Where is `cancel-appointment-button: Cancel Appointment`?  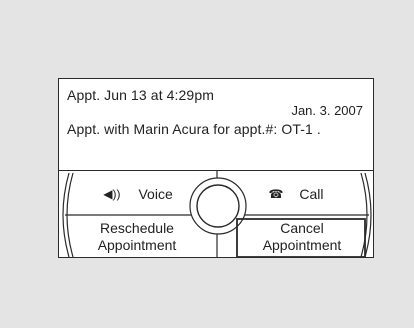 cancel-appointment-button: Cancel Appointment is located at coordinates (302, 237).